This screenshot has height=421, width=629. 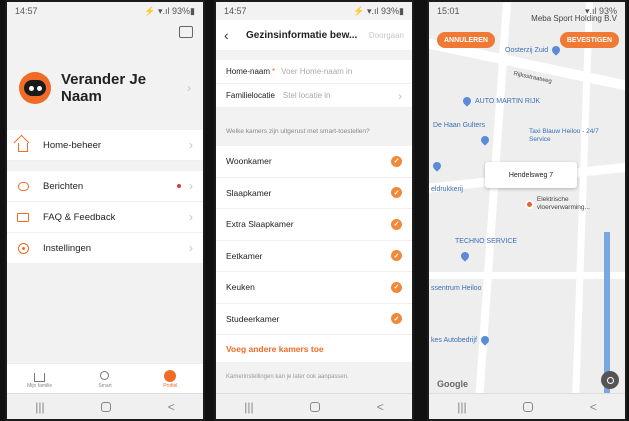 I want to click on menu-item-label: Instellingen, so click(x=67, y=248).